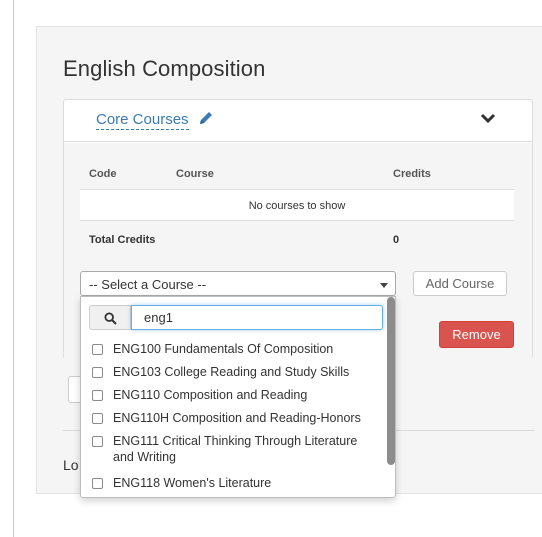  Describe the element at coordinates (238, 283) in the screenshot. I see `course-select: -- Select a Course --` at that location.